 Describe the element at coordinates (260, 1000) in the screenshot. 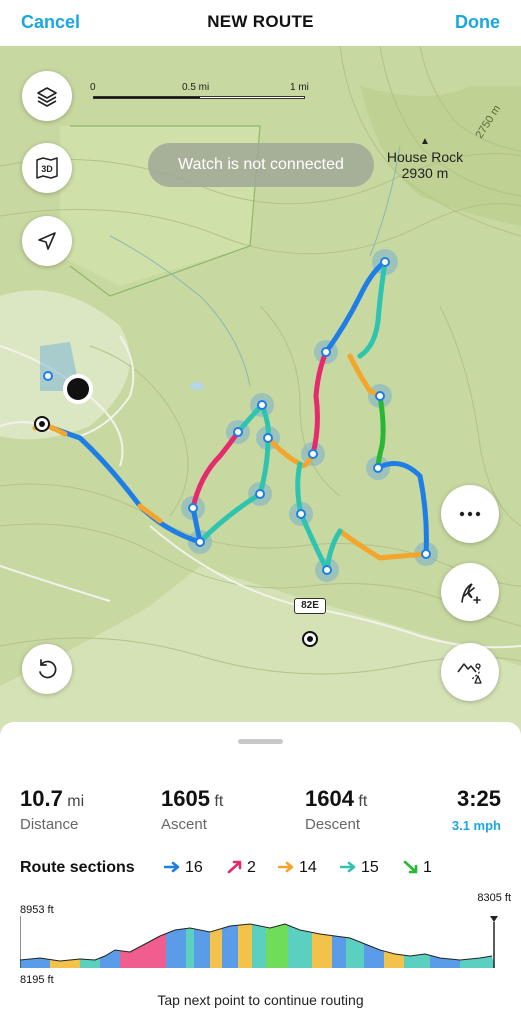

I see `routing-hint: Tap next point to continue routing` at that location.